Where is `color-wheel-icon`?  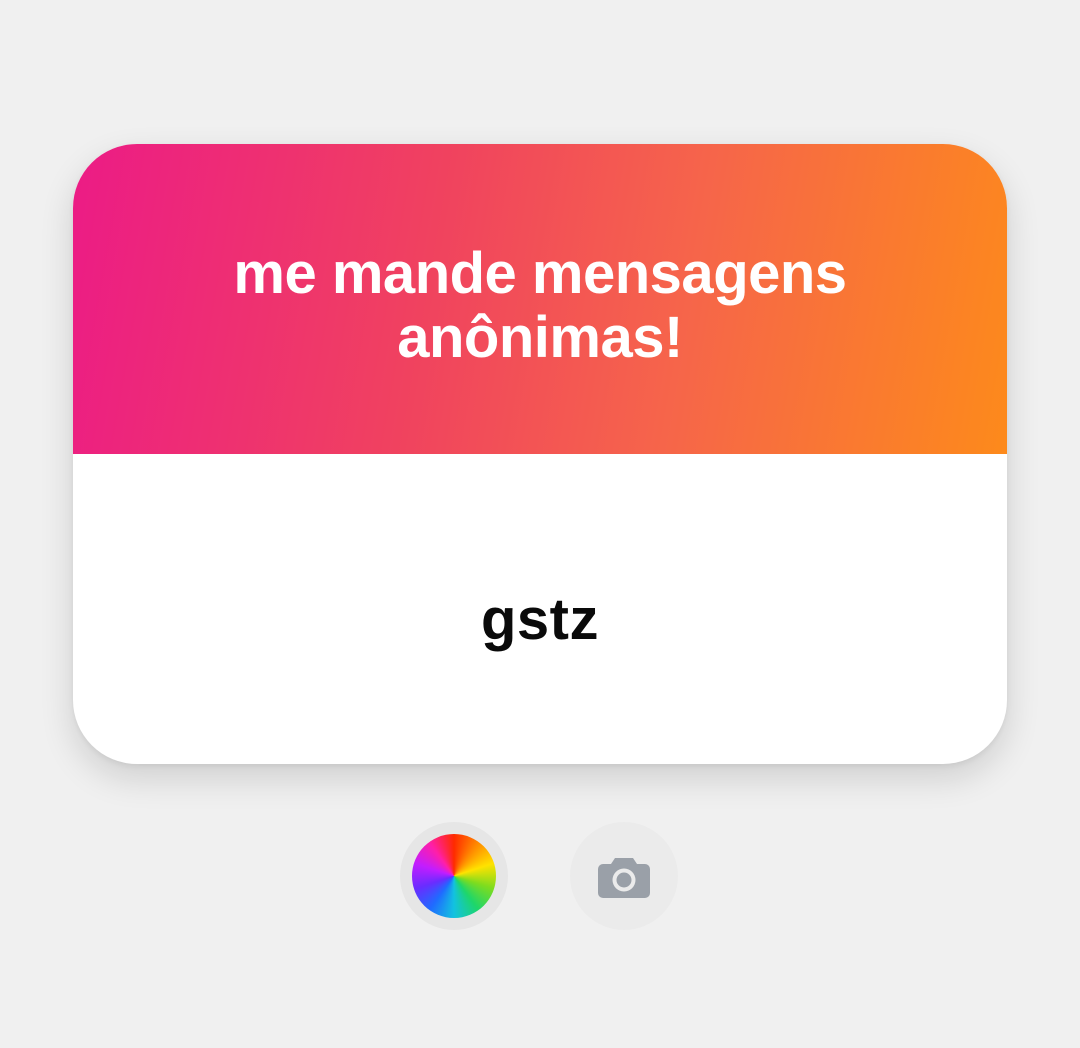
color-wheel-icon is located at coordinates (454, 876).